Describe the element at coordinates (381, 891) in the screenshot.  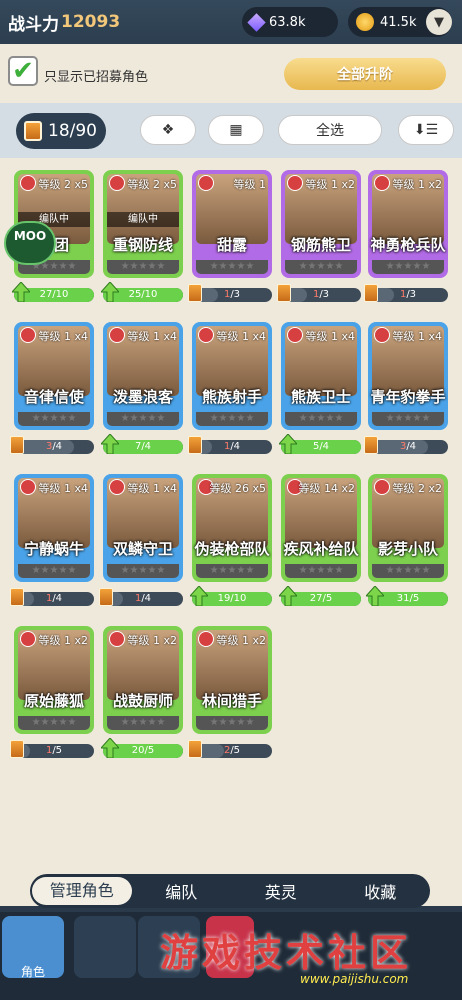
I see `tab-collection: 收藏` at that location.